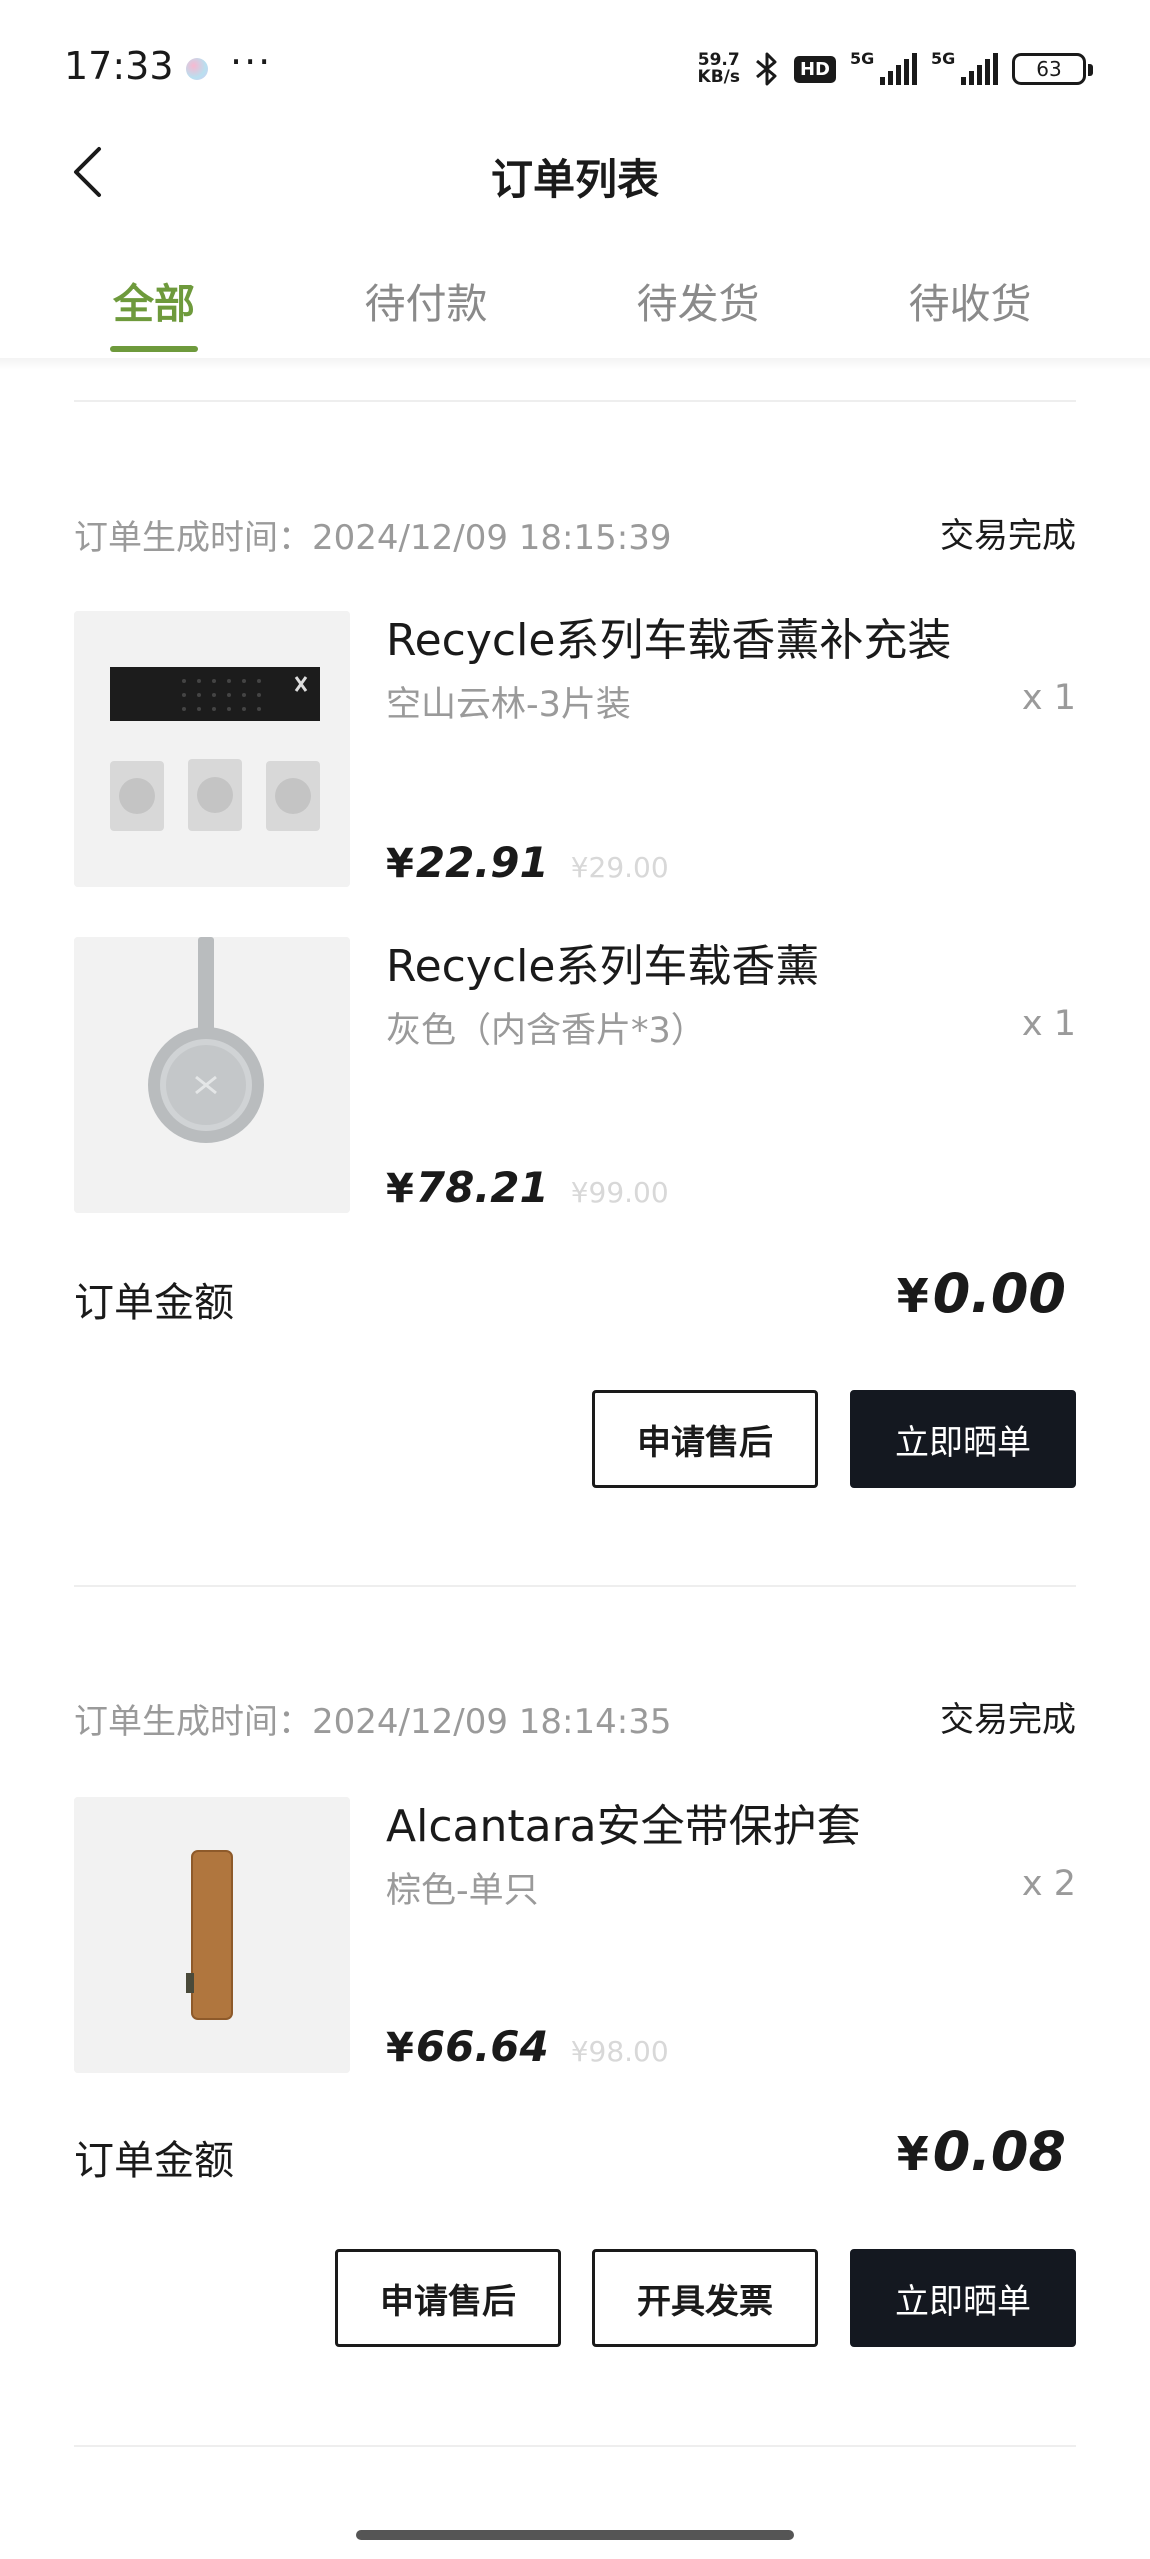 The height and width of the screenshot is (2559, 1150). Describe the element at coordinates (119, 66) in the screenshot. I see `status-time: 17:33` at that location.